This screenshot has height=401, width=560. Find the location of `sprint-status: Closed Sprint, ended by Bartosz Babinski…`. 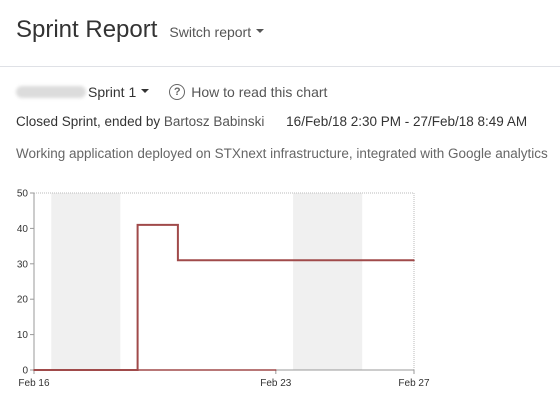

sprint-status: Closed Sprint, ended by Bartosz Babinski… is located at coordinates (271, 121).